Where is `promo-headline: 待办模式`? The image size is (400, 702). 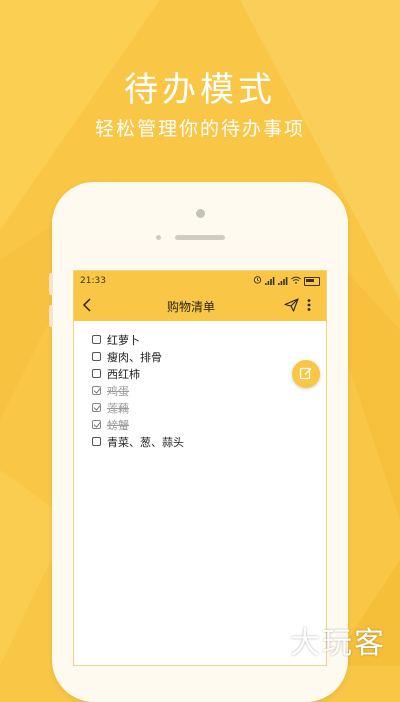
promo-headline: 待办模式 is located at coordinates (200, 90).